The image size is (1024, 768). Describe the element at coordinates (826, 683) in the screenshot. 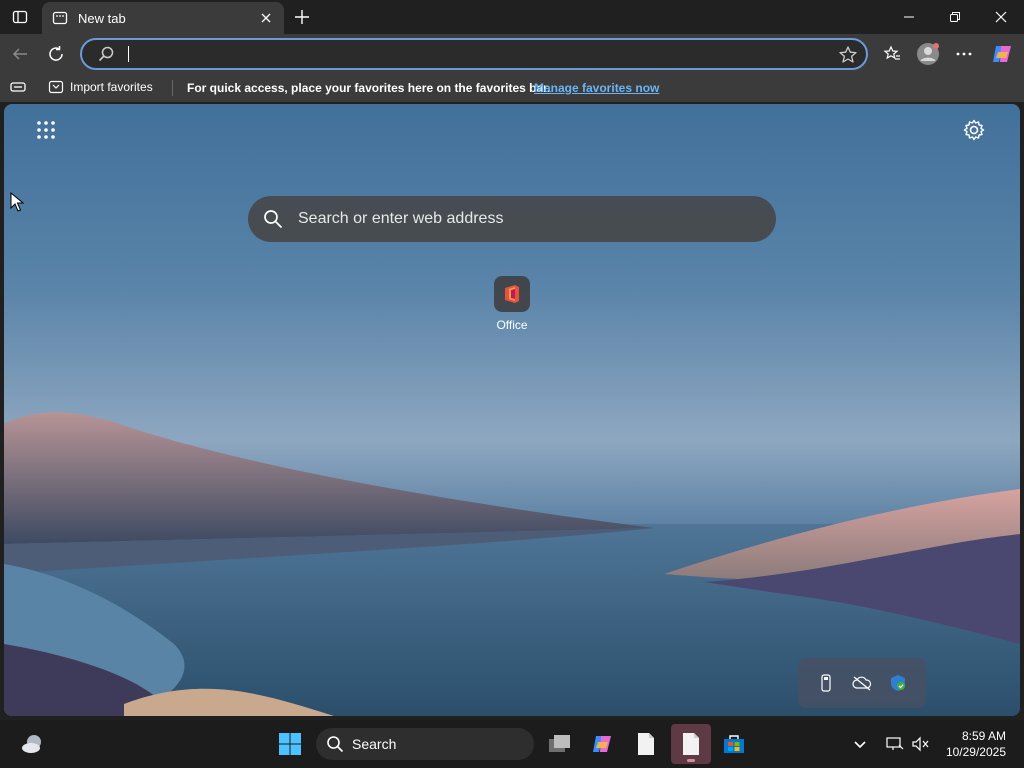

I see `usb-drive-icon` at that location.